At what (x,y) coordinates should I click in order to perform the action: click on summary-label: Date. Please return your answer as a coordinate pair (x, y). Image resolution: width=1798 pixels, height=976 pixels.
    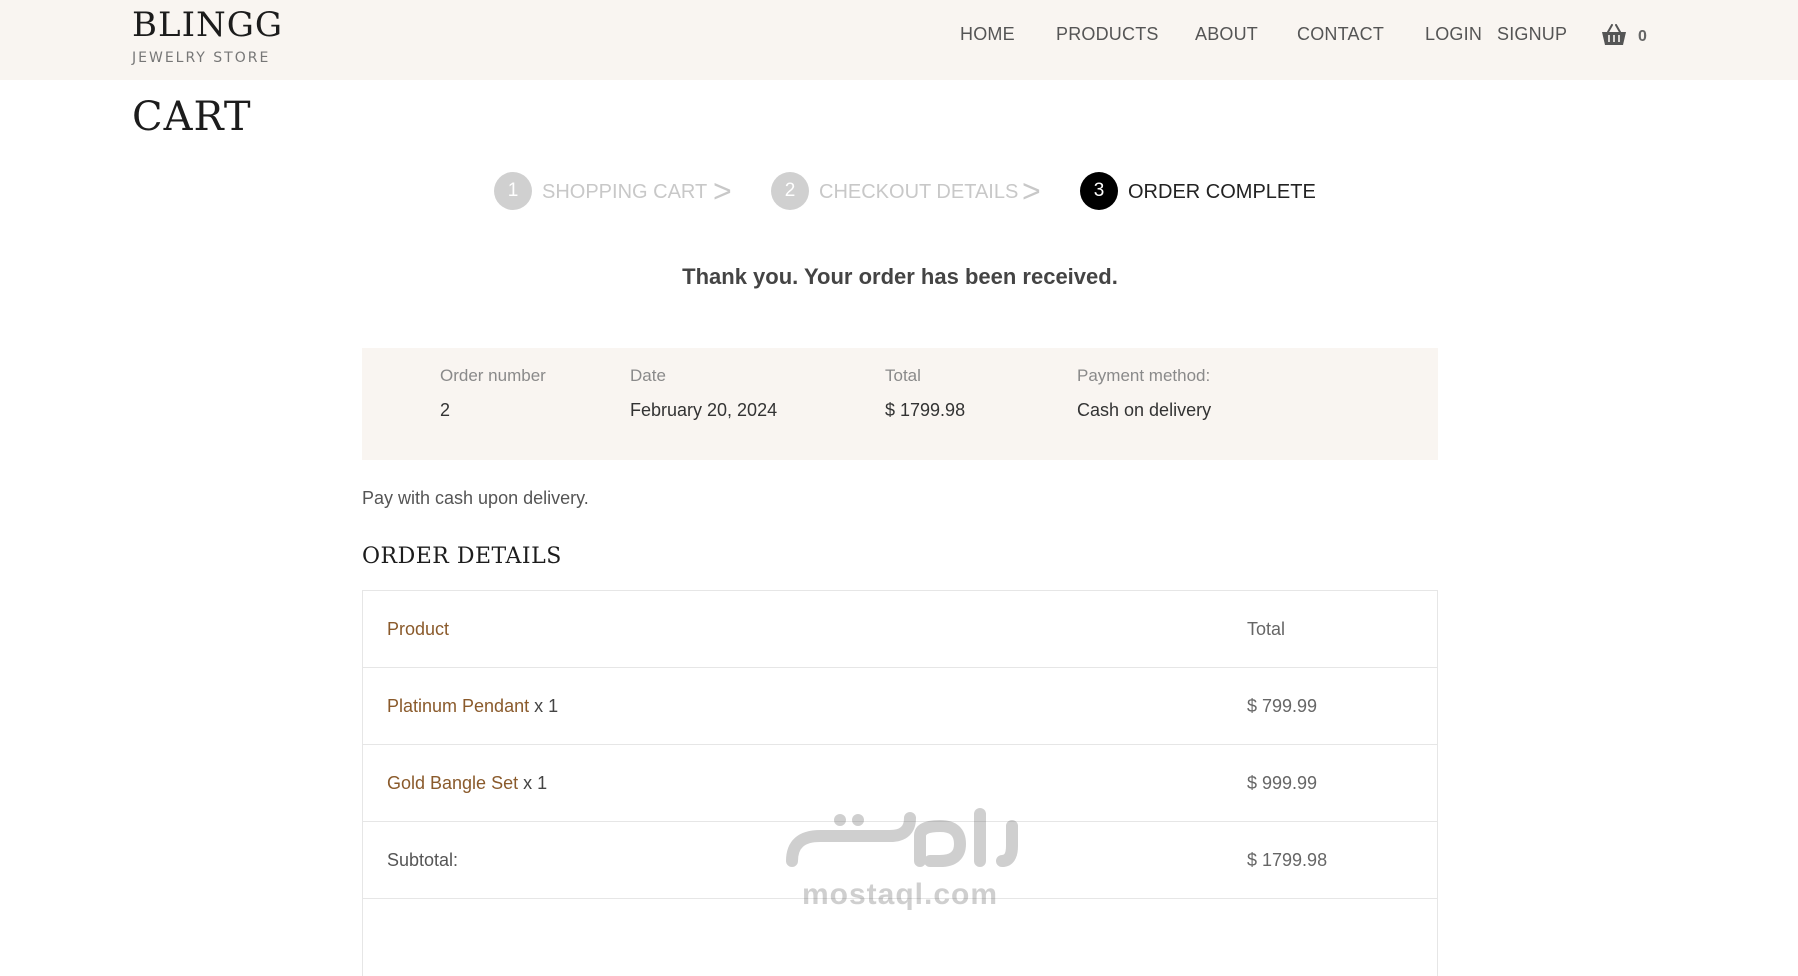
    Looking at the image, I should click on (648, 375).